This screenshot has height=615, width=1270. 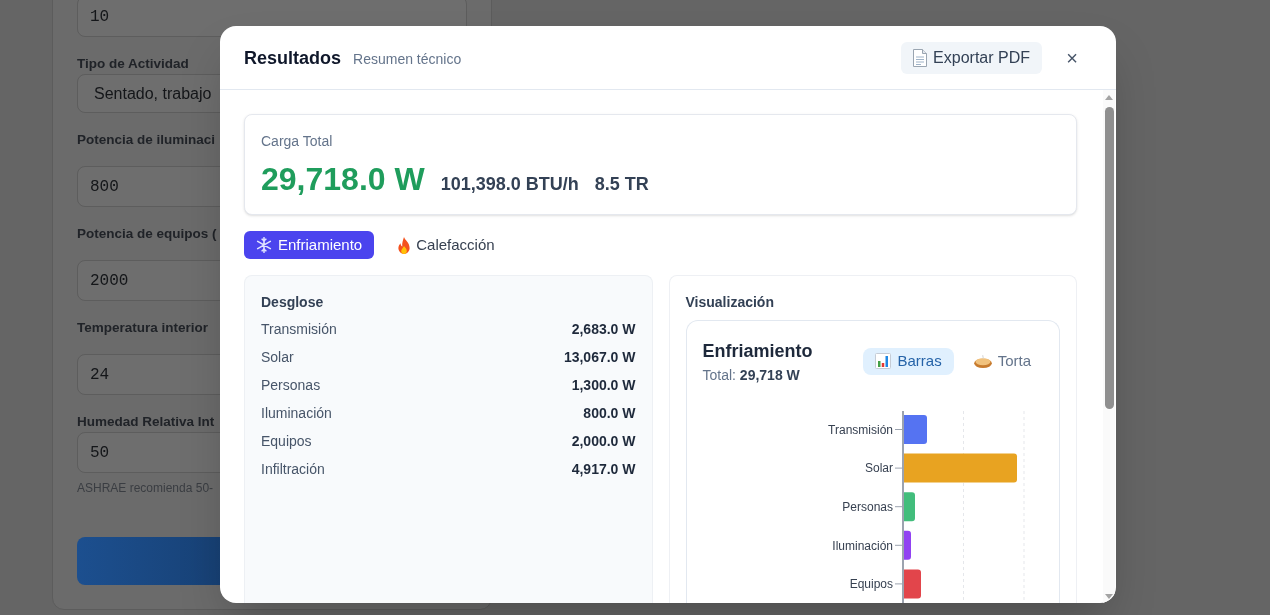 What do you see at coordinates (146, 422) in the screenshot?
I see `field-label: Humedad Relativa Int` at bounding box center [146, 422].